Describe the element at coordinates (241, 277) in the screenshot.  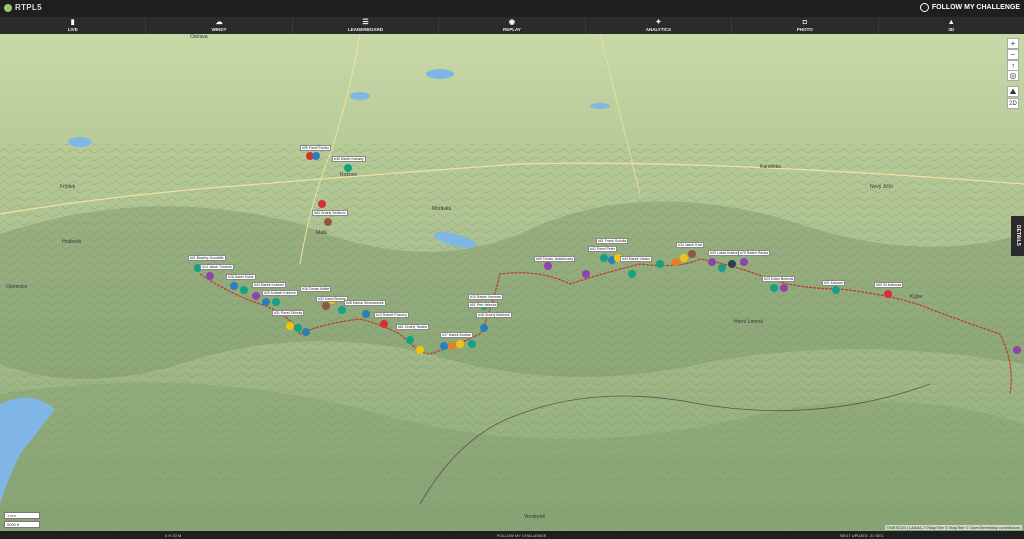
I see `pilot-label: #26 Adam Kubis` at that location.